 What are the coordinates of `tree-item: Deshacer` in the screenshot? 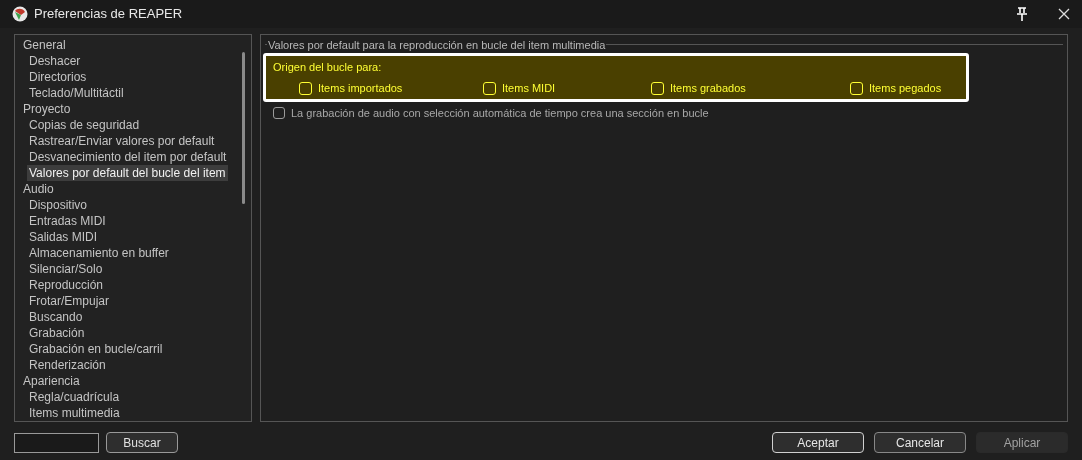 It's located at (55, 61).